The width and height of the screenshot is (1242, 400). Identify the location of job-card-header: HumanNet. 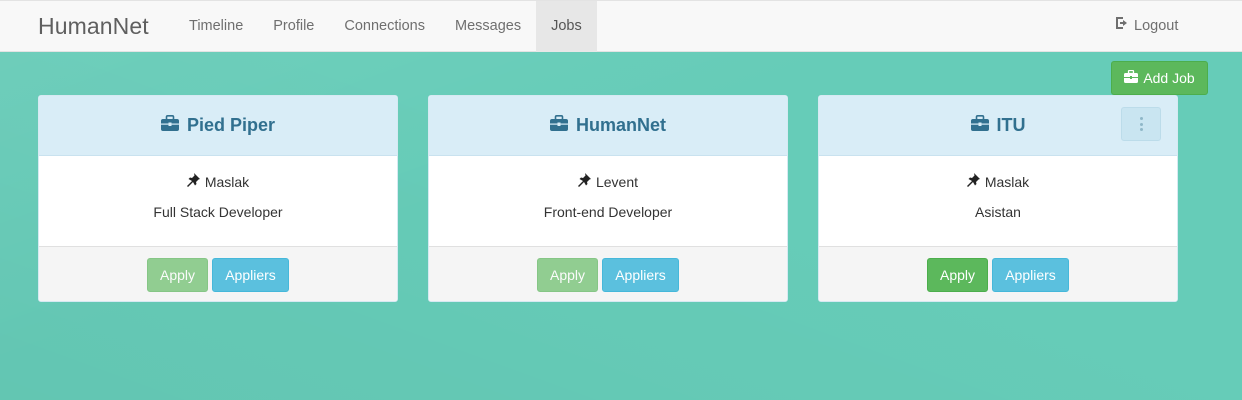
(608, 126).